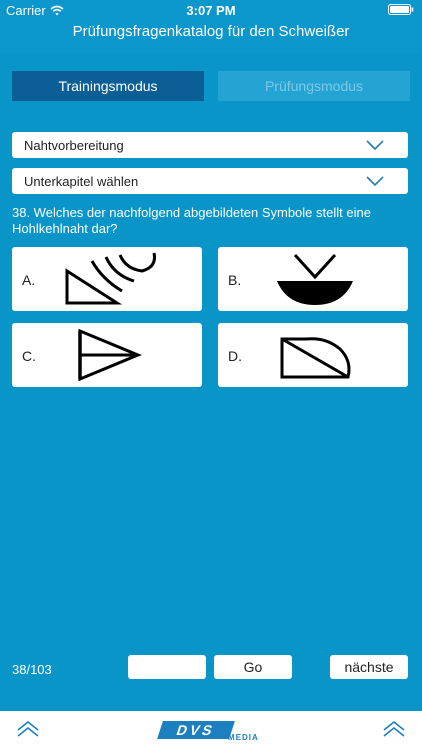  What do you see at coordinates (110, 278) in the screenshot?
I see `fillet-weld-with-arcs-symbol` at bounding box center [110, 278].